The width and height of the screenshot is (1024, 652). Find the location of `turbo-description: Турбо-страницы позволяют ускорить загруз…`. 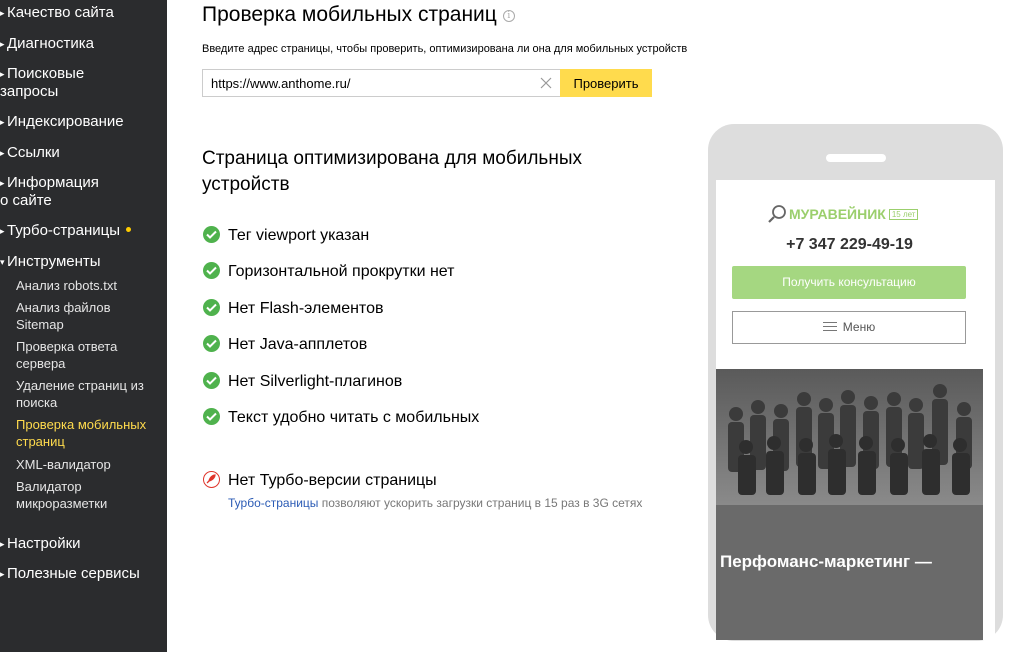

turbo-description: Турбо-страницы позволяют ускорить загруз… is located at coordinates (435, 503).